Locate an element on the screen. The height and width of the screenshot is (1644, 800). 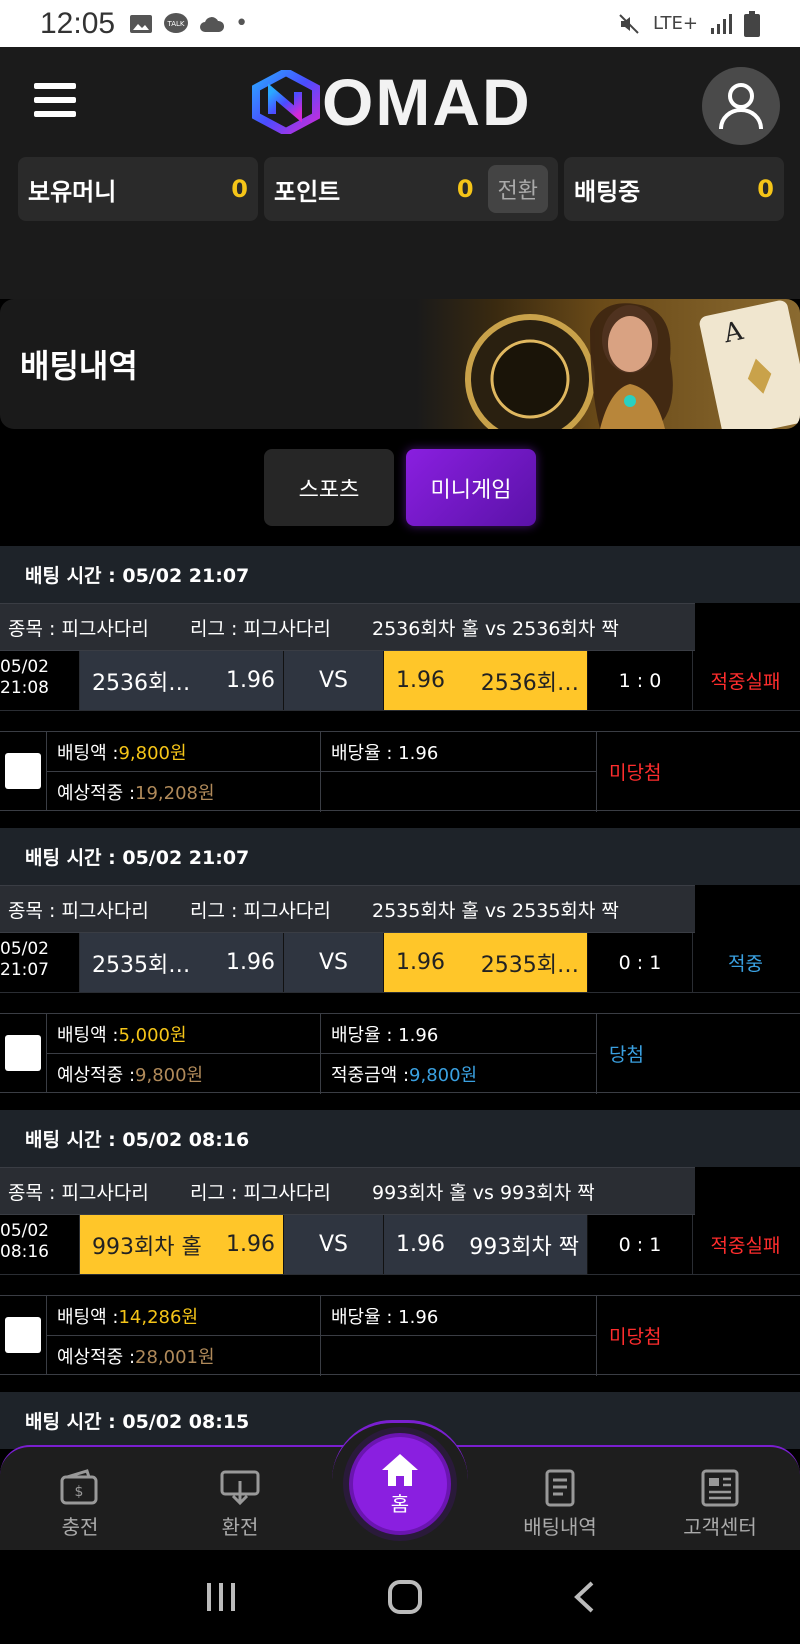
nav-home: 홈 is located at coordinates (400, 1484).